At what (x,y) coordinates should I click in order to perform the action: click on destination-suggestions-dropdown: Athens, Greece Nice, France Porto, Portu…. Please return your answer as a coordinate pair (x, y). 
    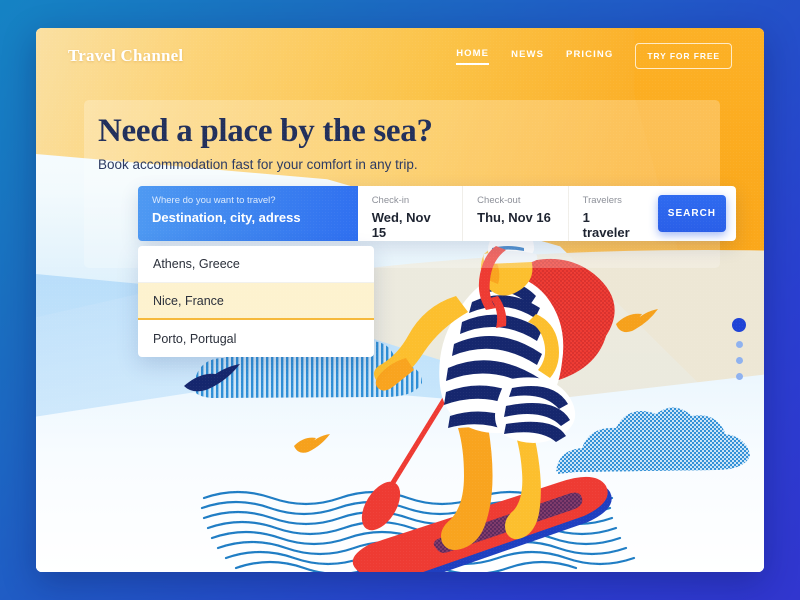
    Looking at the image, I should click on (256, 301).